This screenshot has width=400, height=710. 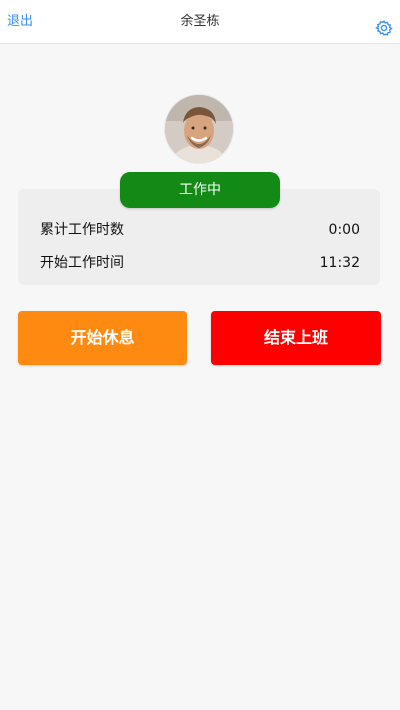 What do you see at coordinates (344, 230) in the screenshot?
I see `total-hours-value: 0:00` at bounding box center [344, 230].